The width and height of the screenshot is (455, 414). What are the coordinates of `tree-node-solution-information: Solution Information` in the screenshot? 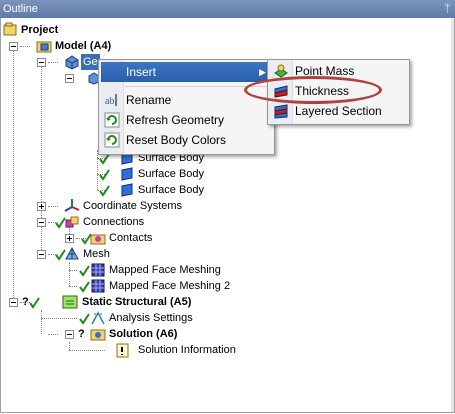 It's located at (184, 350).